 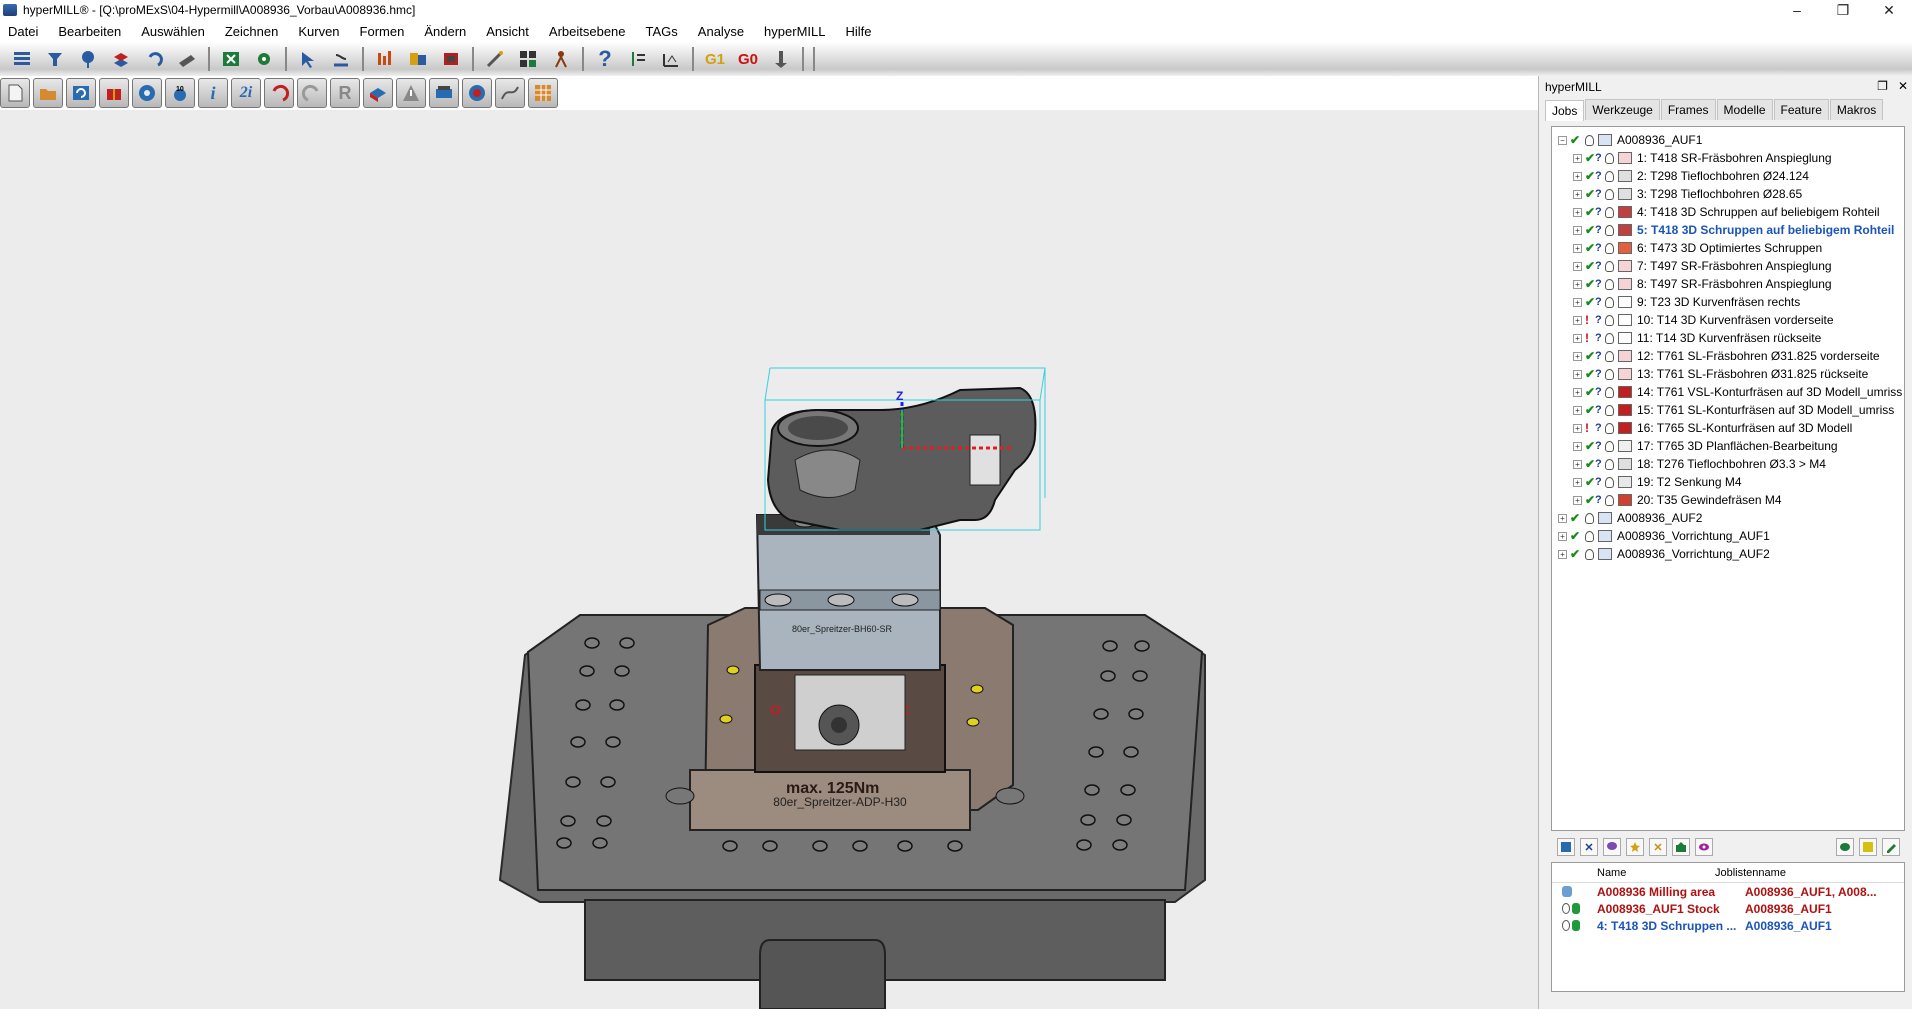 What do you see at coordinates (418, 59) in the screenshot?
I see `boxes-icon` at bounding box center [418, 59].